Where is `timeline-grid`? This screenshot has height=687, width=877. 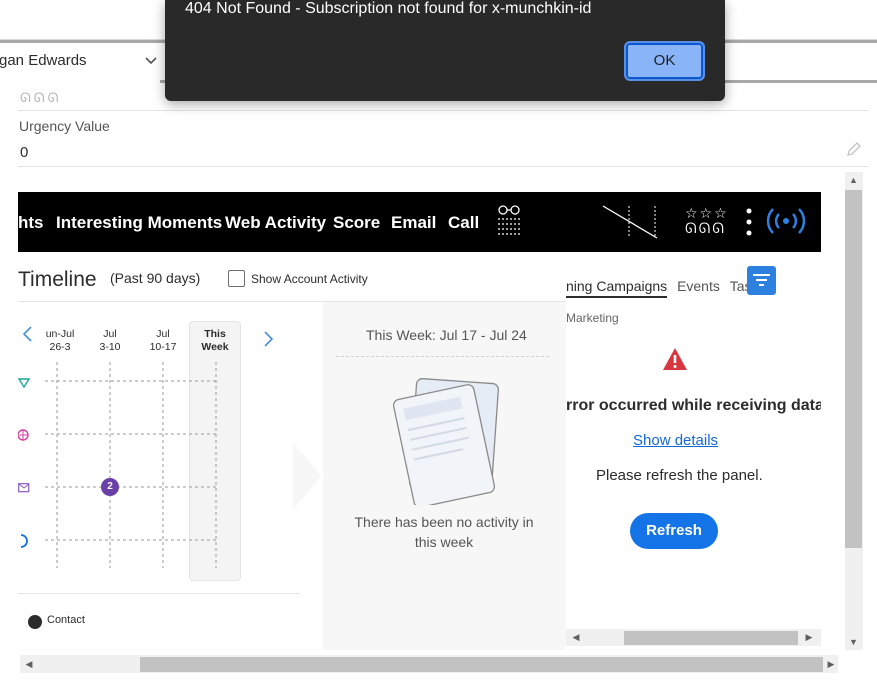 timeline-grid is located at coordinates (131, 465).